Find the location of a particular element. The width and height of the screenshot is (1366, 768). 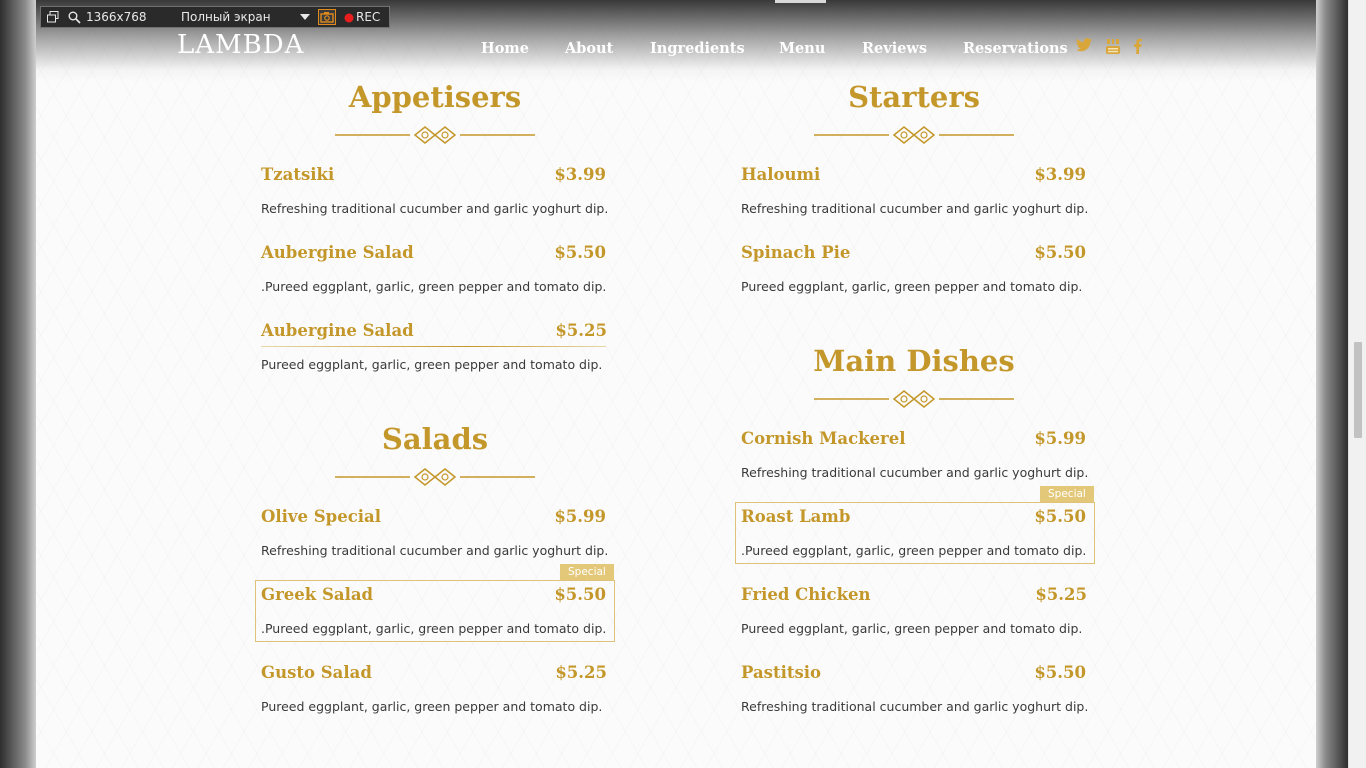

nav-ingredients: Ingredients is located at coordinates (697, 48).